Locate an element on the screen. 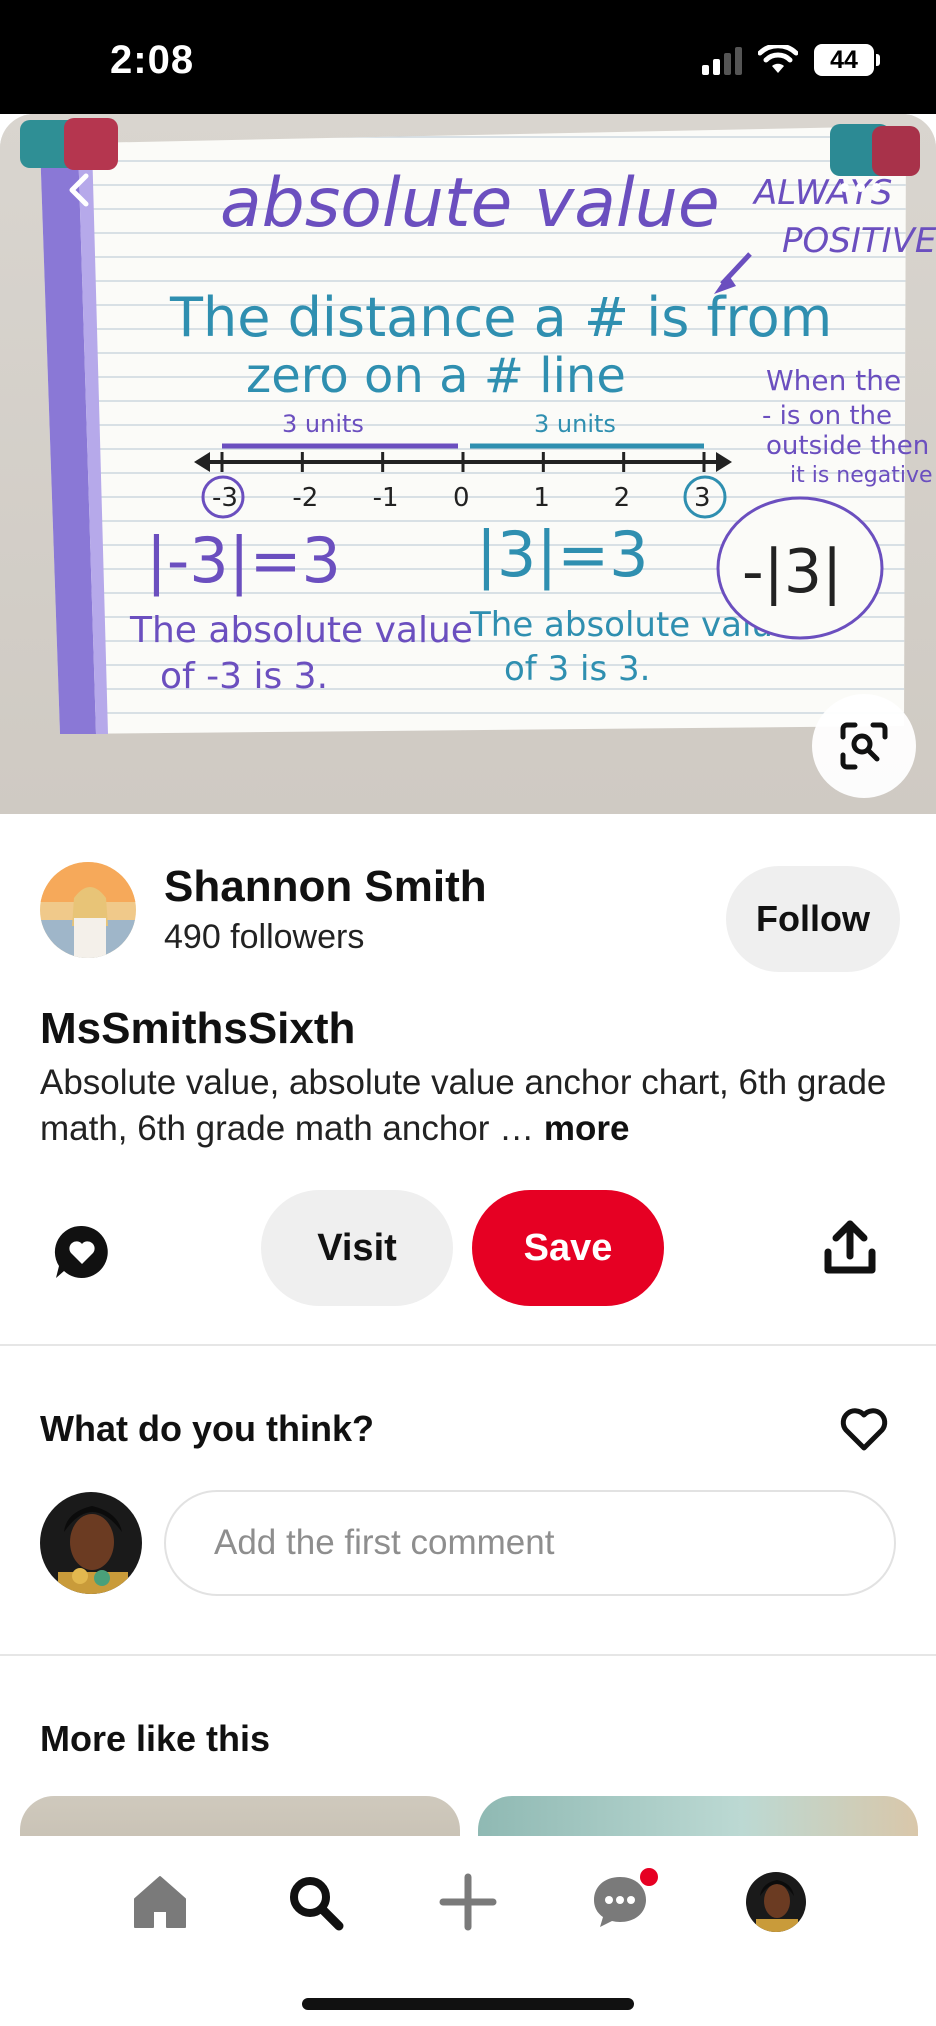 The height and width of the screenshot is (2026, 936). tab-create is located at coordinates (468, 1902).